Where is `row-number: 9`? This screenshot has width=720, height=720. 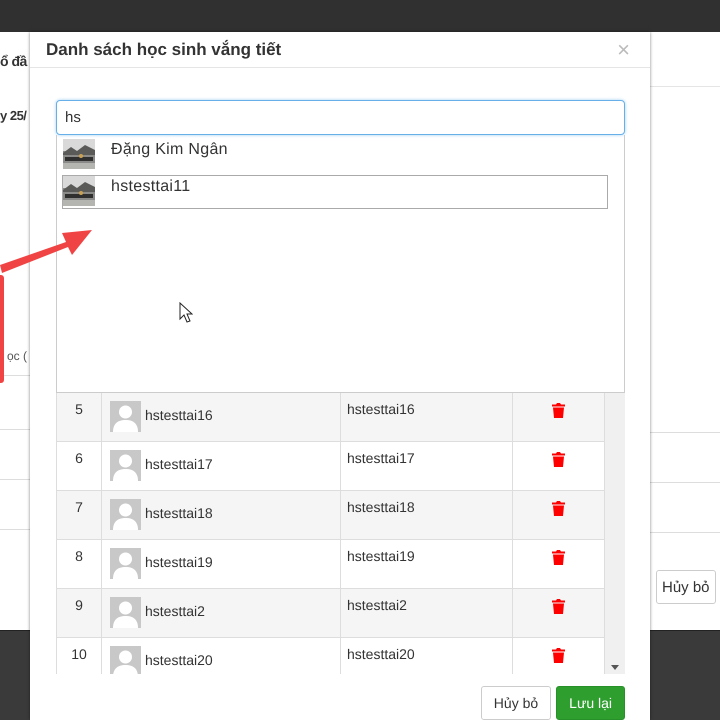 row-number: 9 is located at coordinates (79, 613).